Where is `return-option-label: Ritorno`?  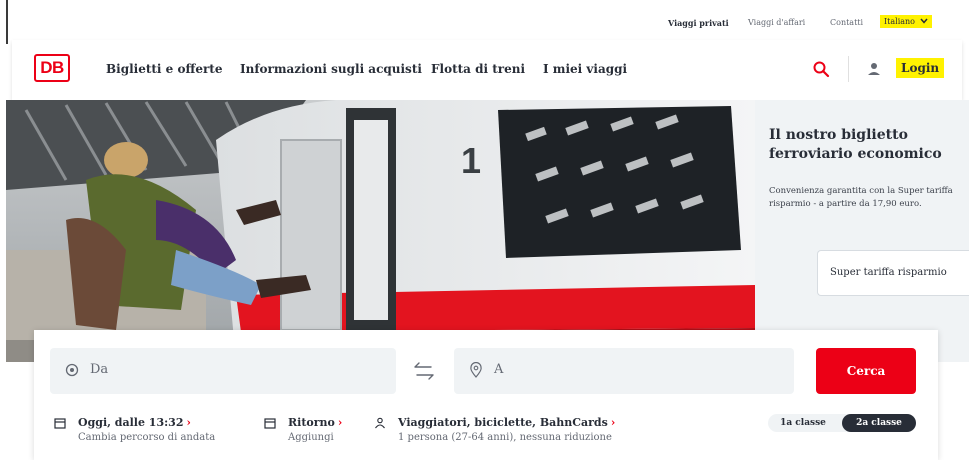 return-option-label: Ritorno is located at coordinates (311, 422).